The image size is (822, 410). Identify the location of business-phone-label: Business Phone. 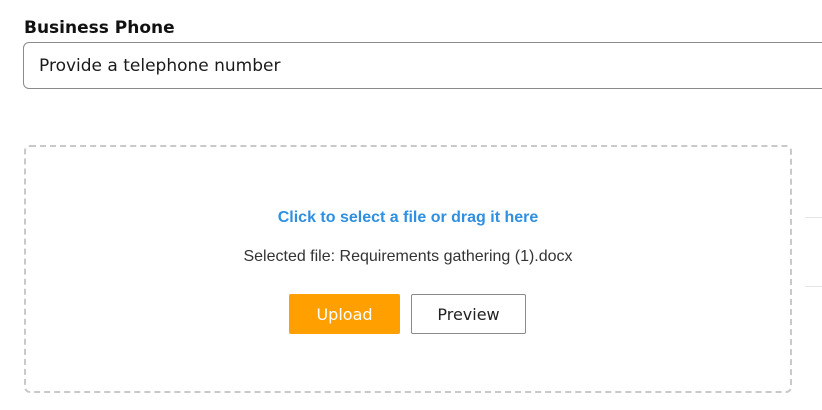
(99, 28).